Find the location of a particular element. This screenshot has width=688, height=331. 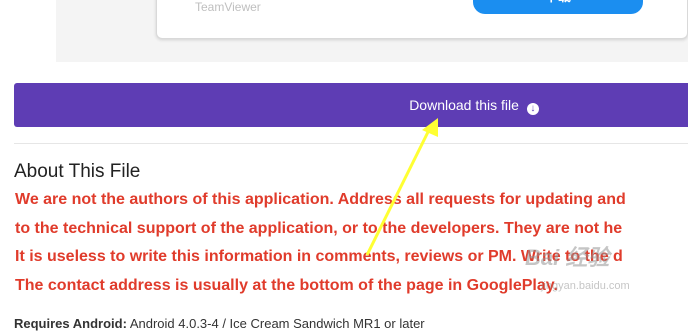

app-card: TeamViewer 下载 is located at coordinates (422, 19).